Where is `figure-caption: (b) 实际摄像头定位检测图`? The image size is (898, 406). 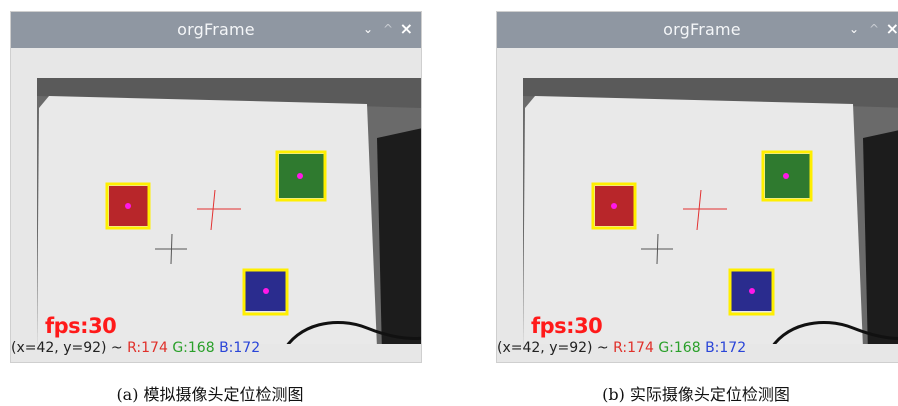
figure-caption: (b) 实际摄像头定位检测图 is located at coordinates (696, 394).